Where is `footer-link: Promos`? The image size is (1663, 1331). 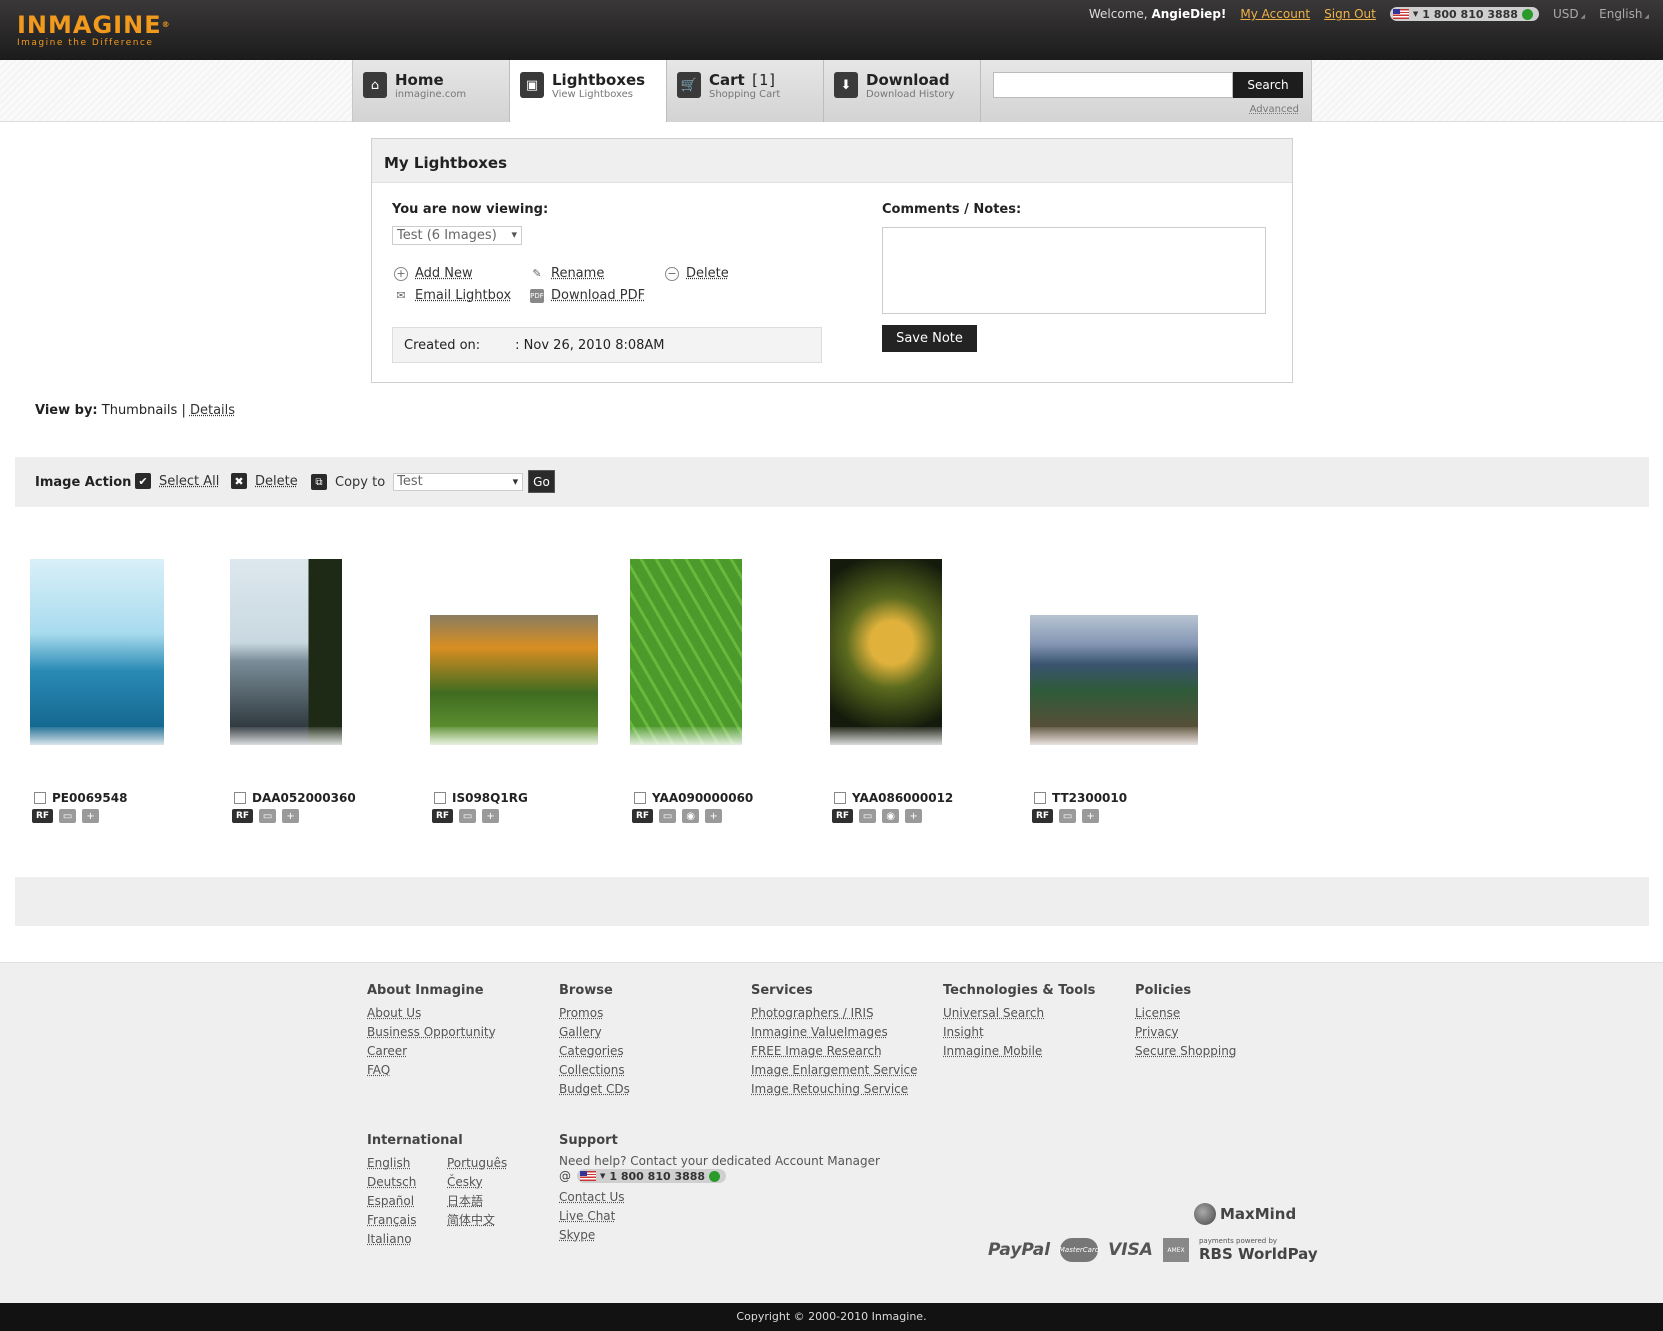 footer-link: Promos is located at coordinates (594, 1013).